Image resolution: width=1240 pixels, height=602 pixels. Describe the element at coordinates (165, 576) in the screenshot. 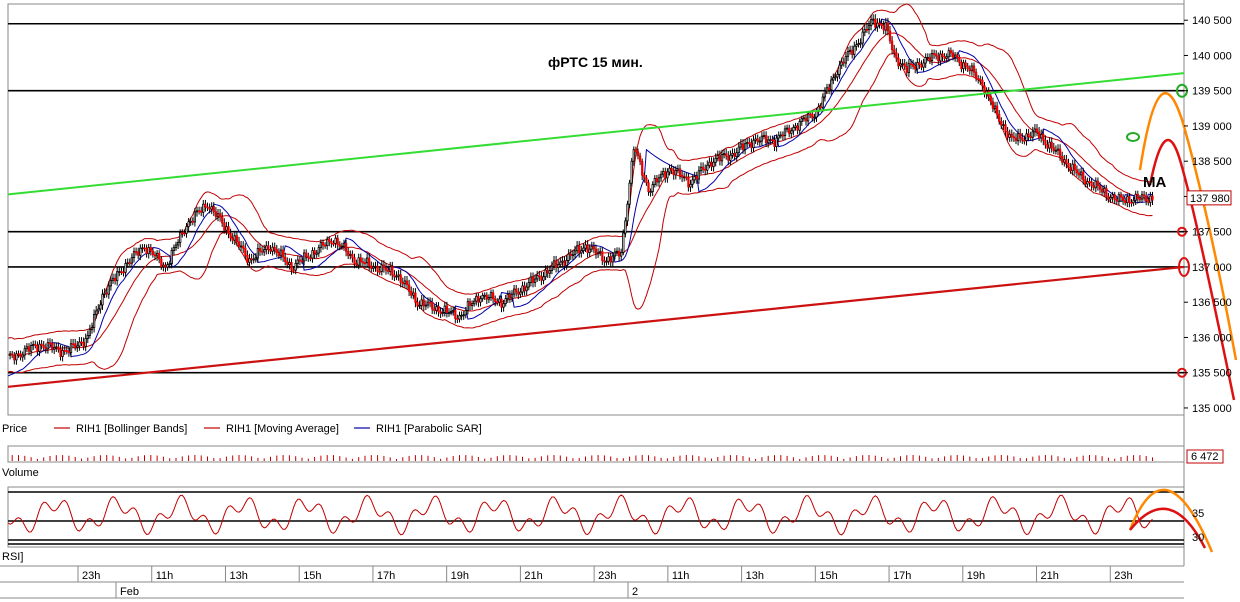

I see `time-tick-label: 11h` at that location.